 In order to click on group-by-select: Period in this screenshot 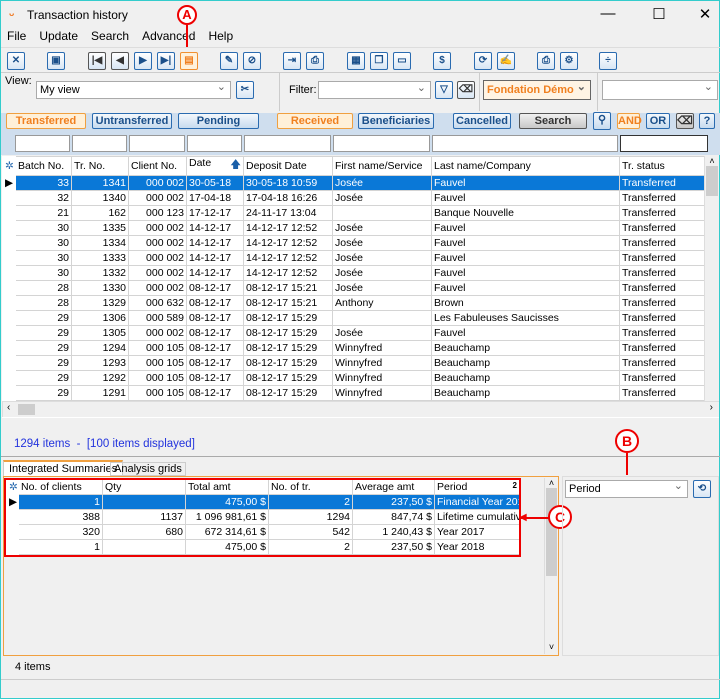, I will do `click(626, 488)`.